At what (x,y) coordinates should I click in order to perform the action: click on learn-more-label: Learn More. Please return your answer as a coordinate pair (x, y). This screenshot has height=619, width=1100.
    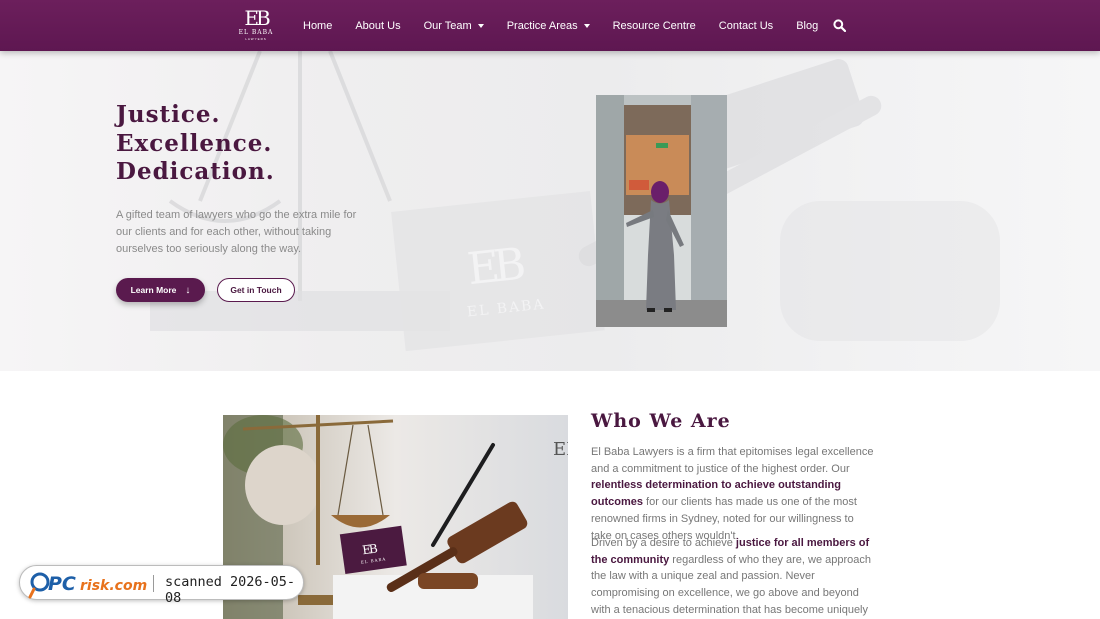
    Looking at the image, I should click on (153, 290).